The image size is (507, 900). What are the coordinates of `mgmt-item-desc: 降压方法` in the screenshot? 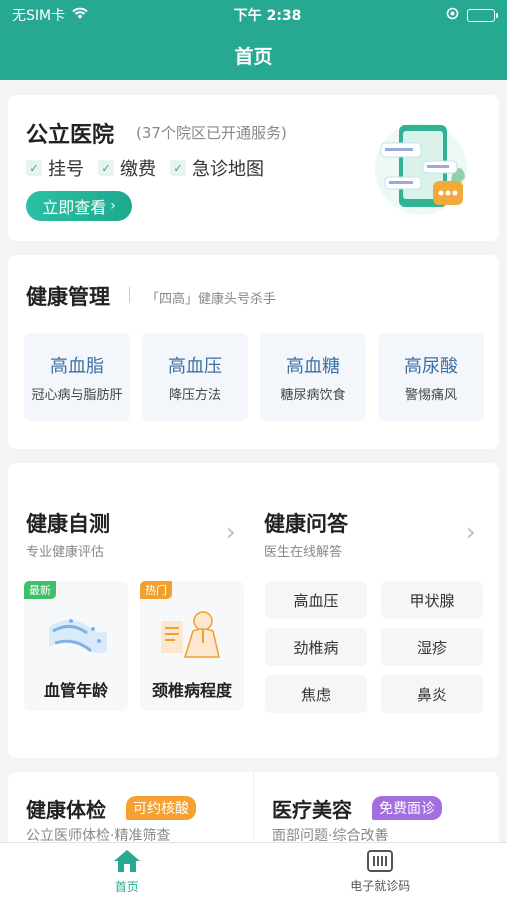 It's located at (194, 395).